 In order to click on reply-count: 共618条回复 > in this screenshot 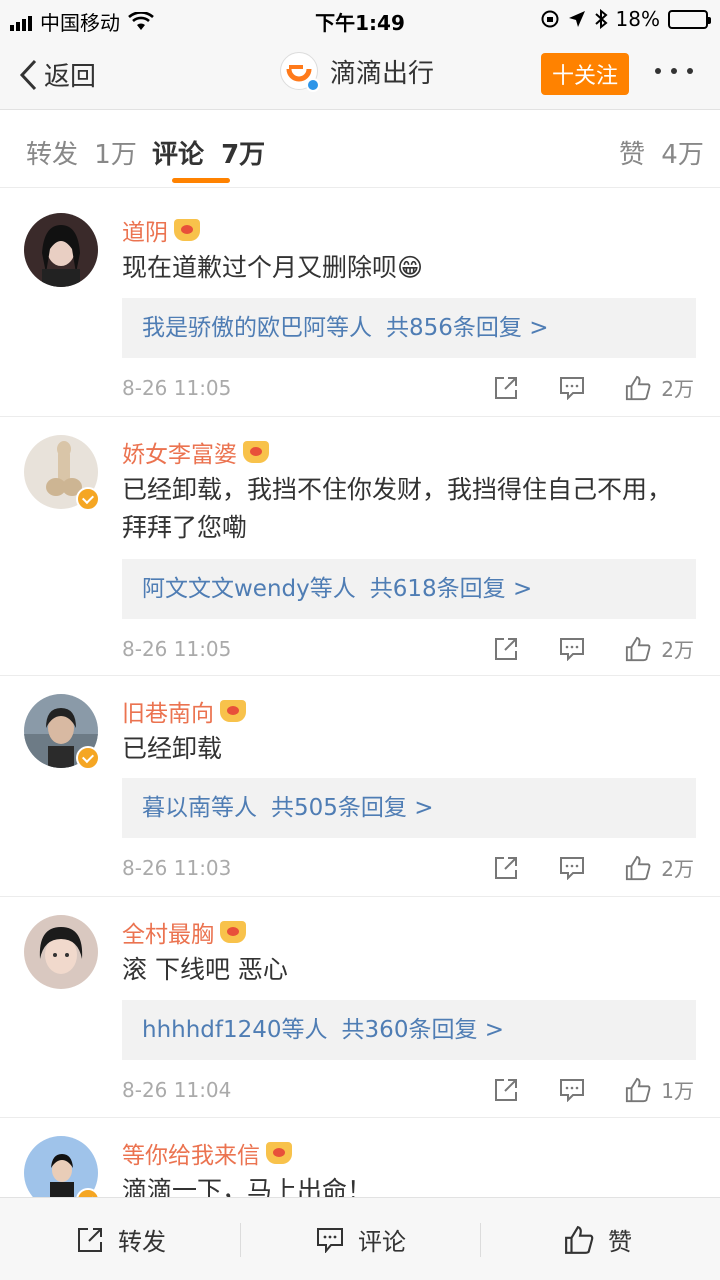, I will do `click(451, 589)`.